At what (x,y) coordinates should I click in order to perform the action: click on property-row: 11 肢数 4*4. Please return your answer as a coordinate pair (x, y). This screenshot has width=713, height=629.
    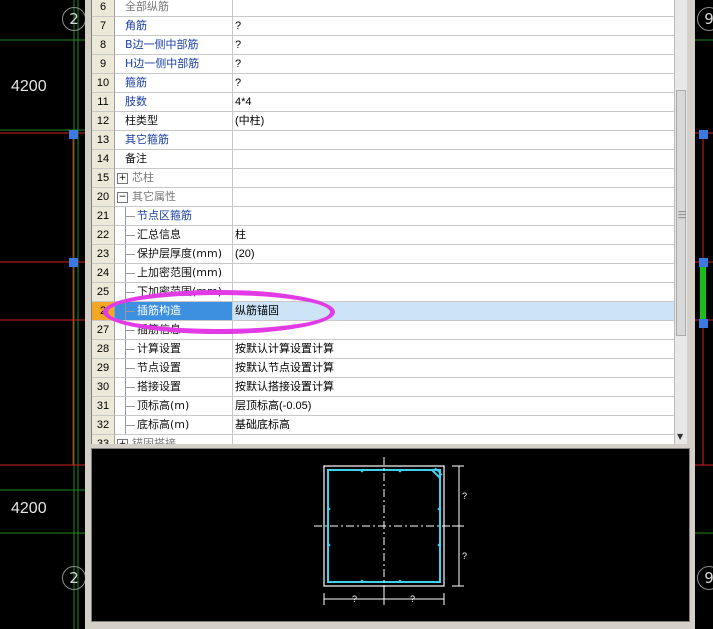
    Looking at the image, I should click on (384, 102).